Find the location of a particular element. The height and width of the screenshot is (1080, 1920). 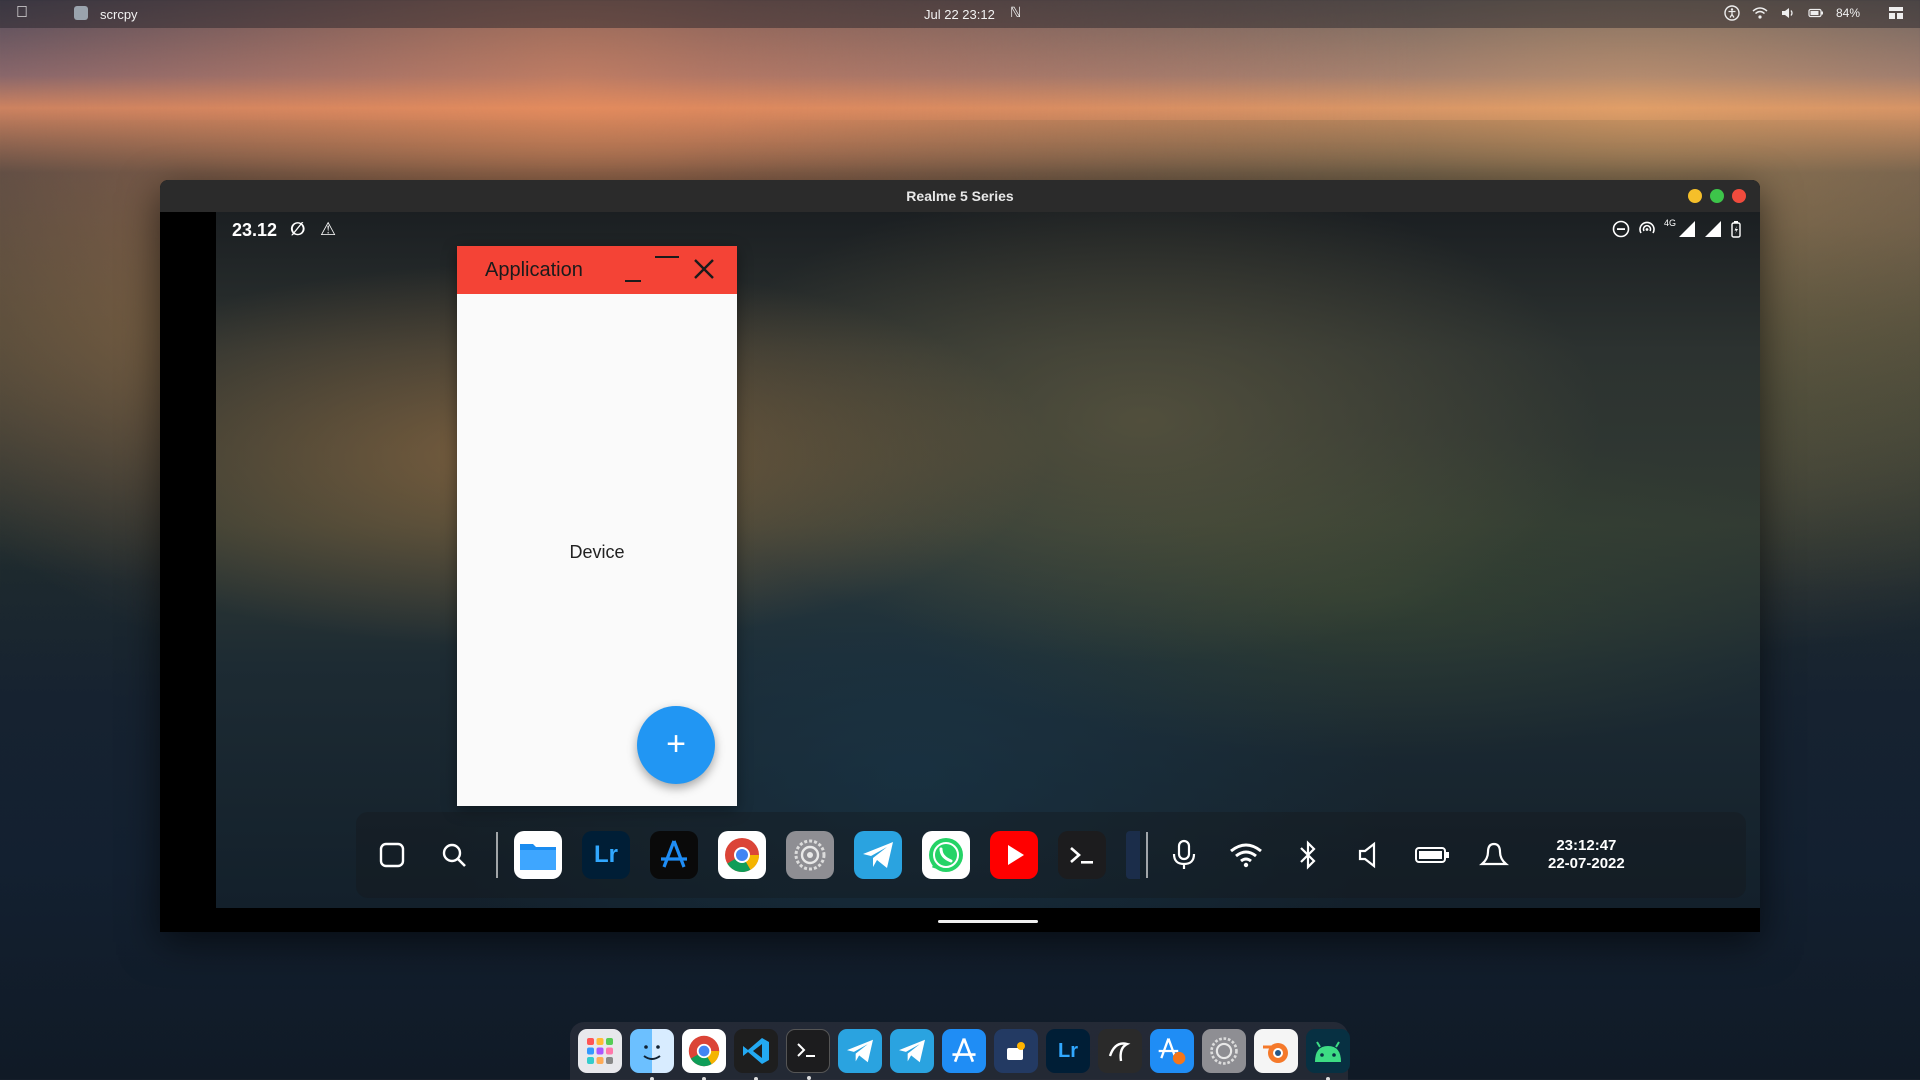

whatsapp-app-icon is located at coordinates (946, 855).